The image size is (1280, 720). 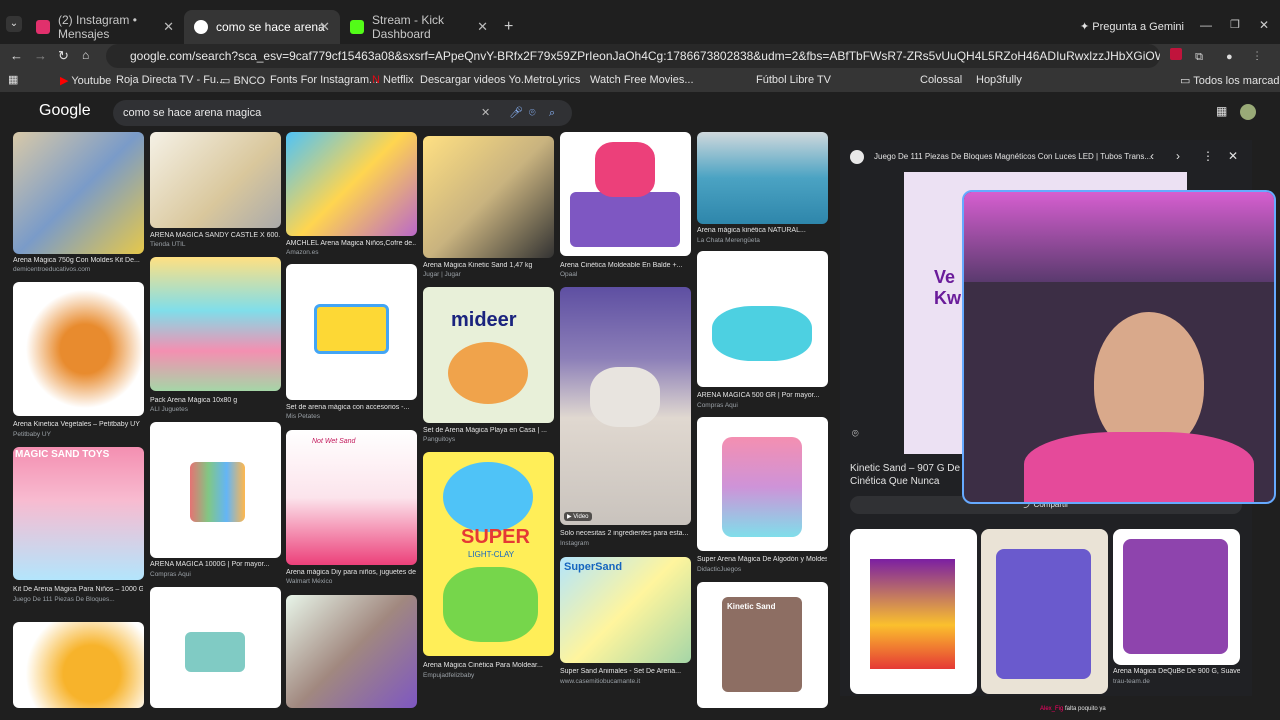 I want to click on gemini-button: ✦ Pregunta a Gemini, so click(x=1132, y=26).